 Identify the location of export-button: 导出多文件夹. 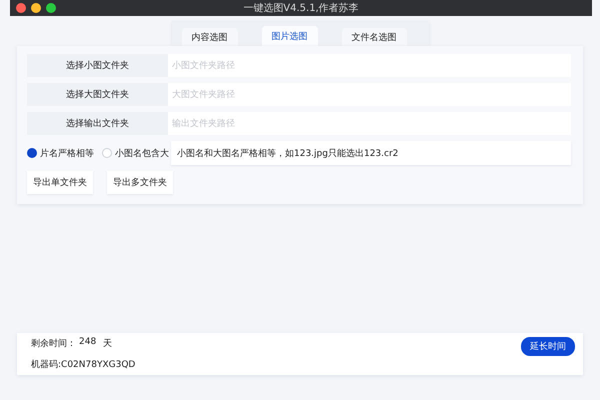
(140, 182).